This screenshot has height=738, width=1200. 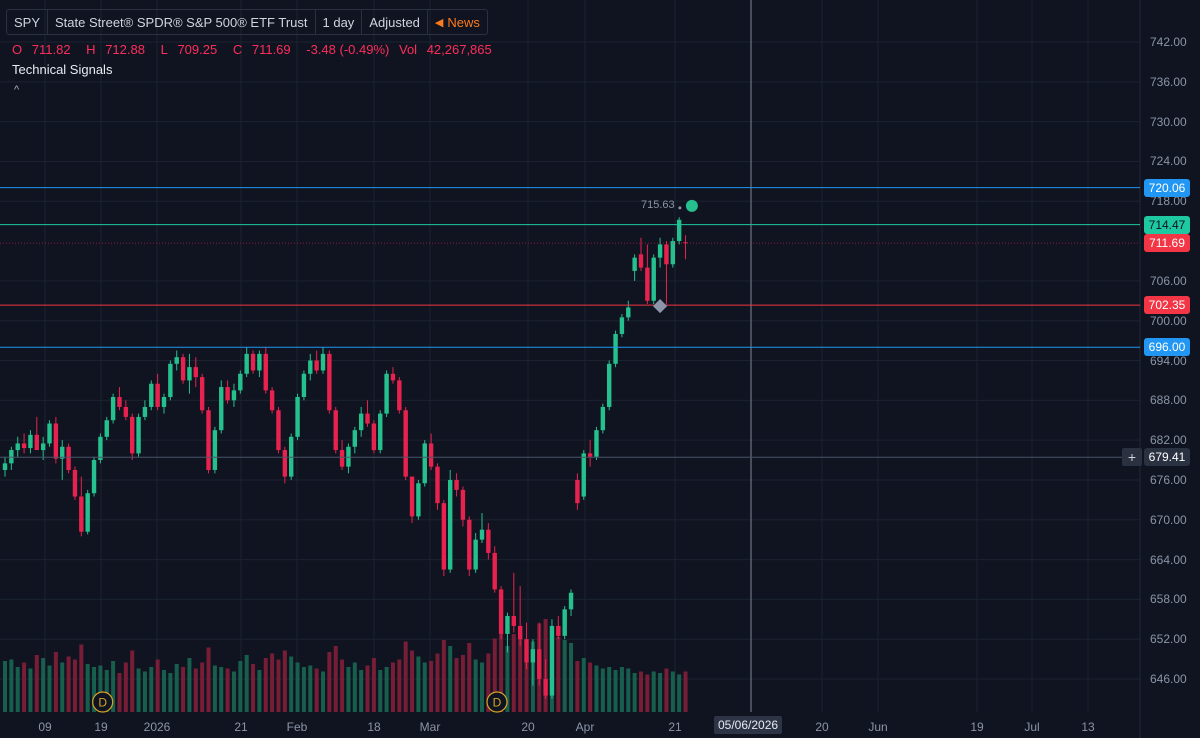 What do you see at coordinates (51, 49) in the screenshot?
I see `open-value: 711.82` at bounding box center [51, 49].